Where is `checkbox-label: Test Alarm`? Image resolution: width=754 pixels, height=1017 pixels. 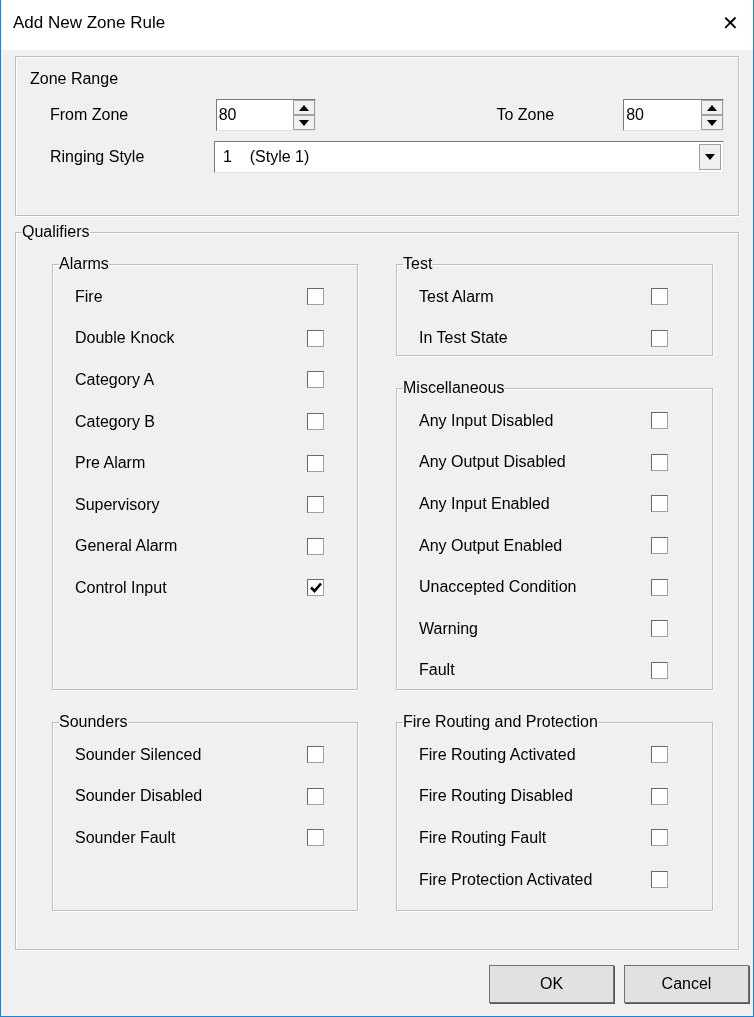 checkbox-label: Test Alarm is located at coordinates (457, 296).